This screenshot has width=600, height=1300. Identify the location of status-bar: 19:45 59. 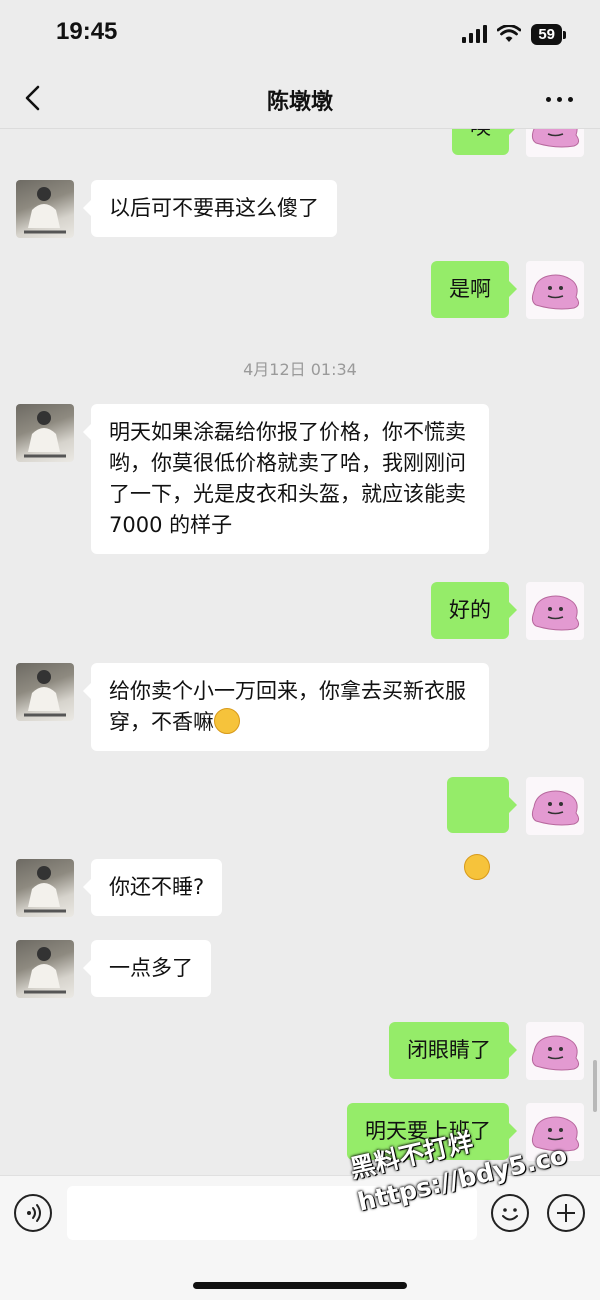
(300, 35).